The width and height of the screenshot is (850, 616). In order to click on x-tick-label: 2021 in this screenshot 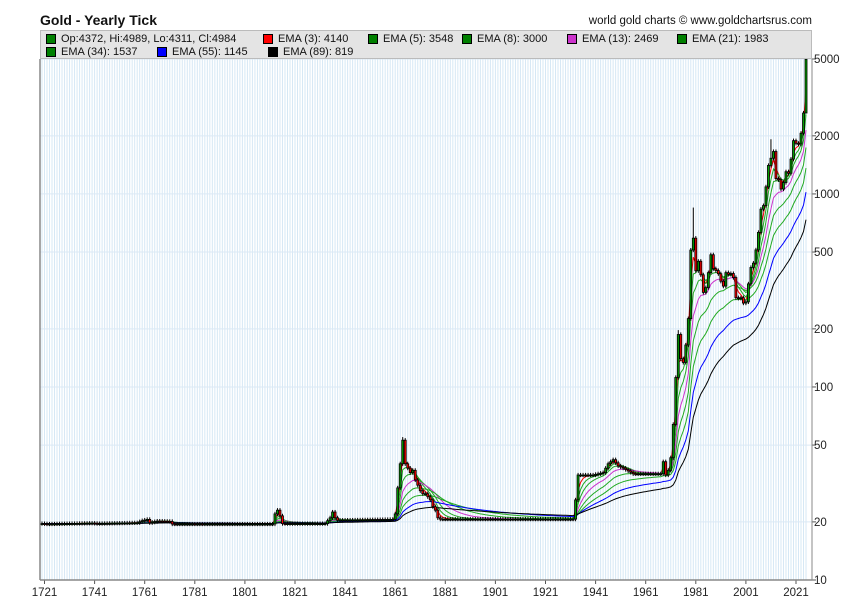, I will do `click(796, 593)`.